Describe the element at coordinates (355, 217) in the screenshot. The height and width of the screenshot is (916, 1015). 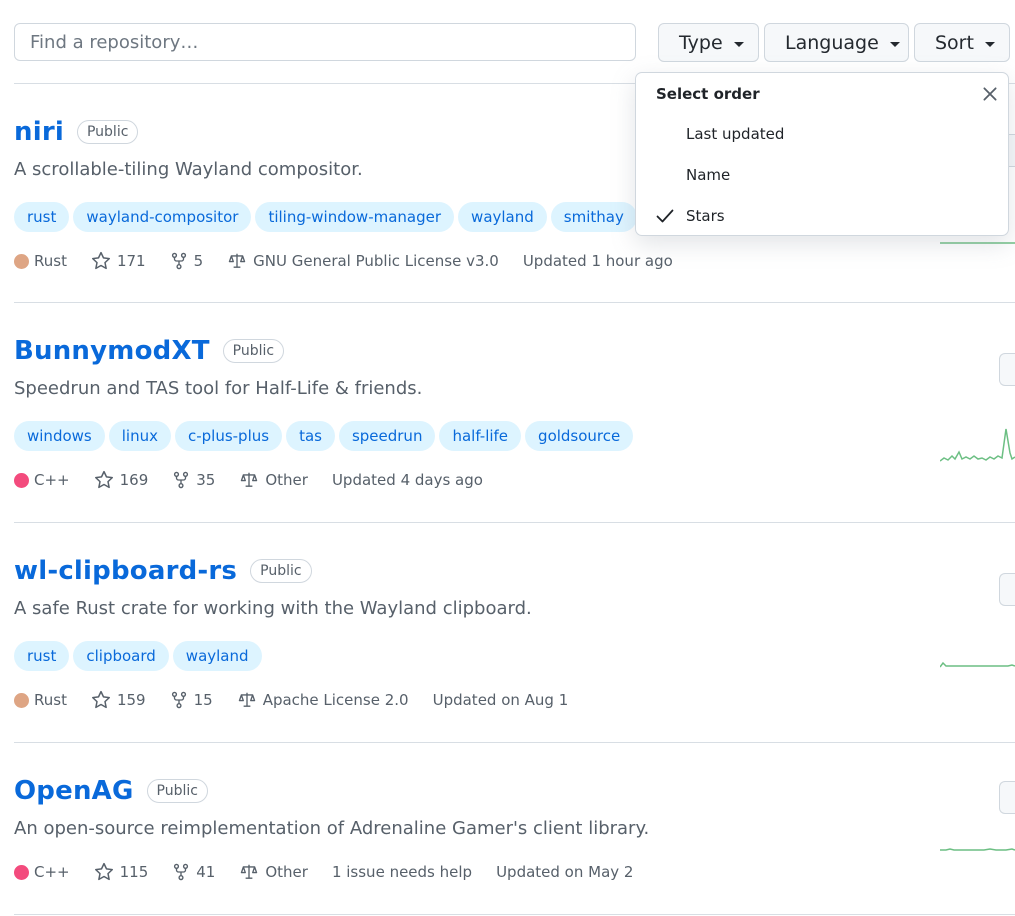
I see `topic-tag: tiling-window-manager` at that location.